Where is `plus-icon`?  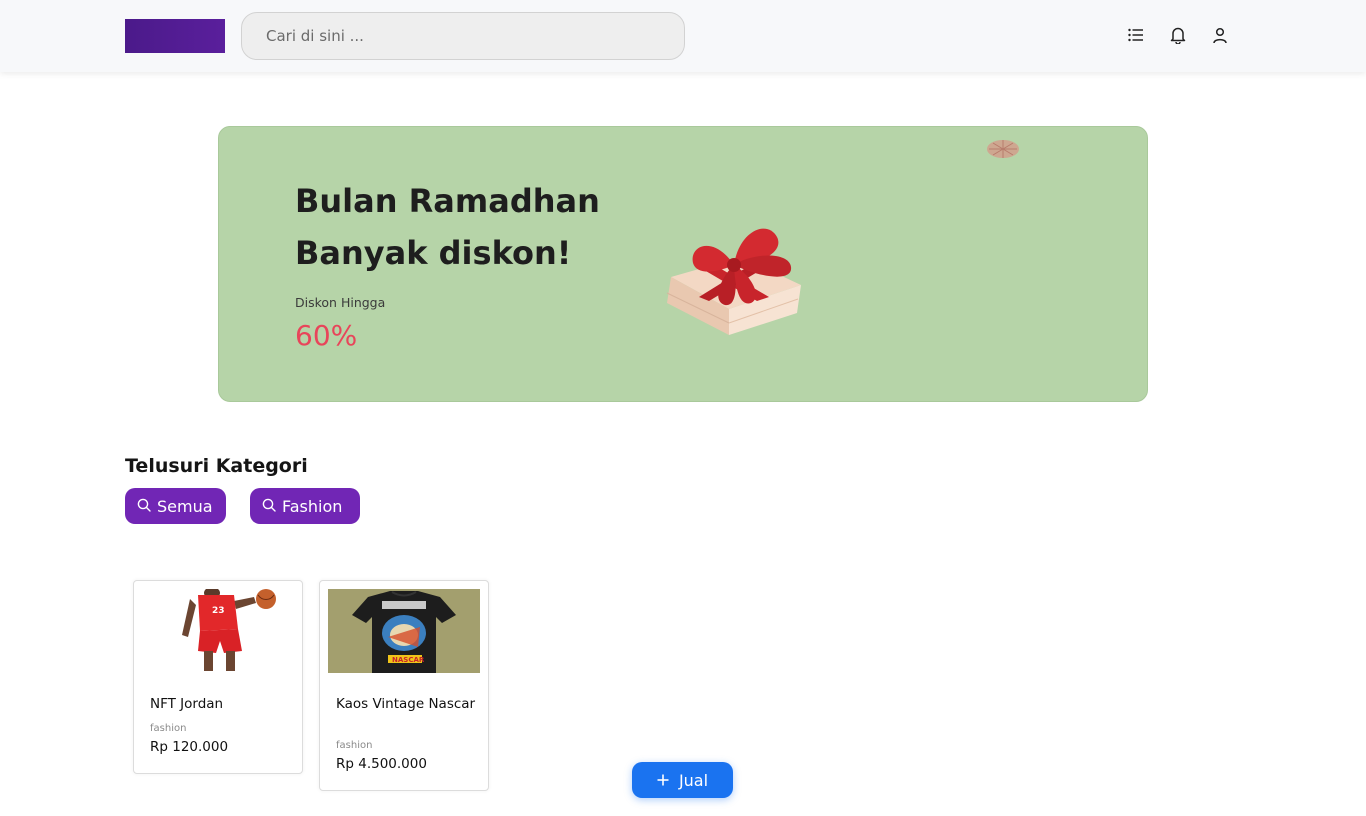 plus-icon is located at coordinates (663, 780).